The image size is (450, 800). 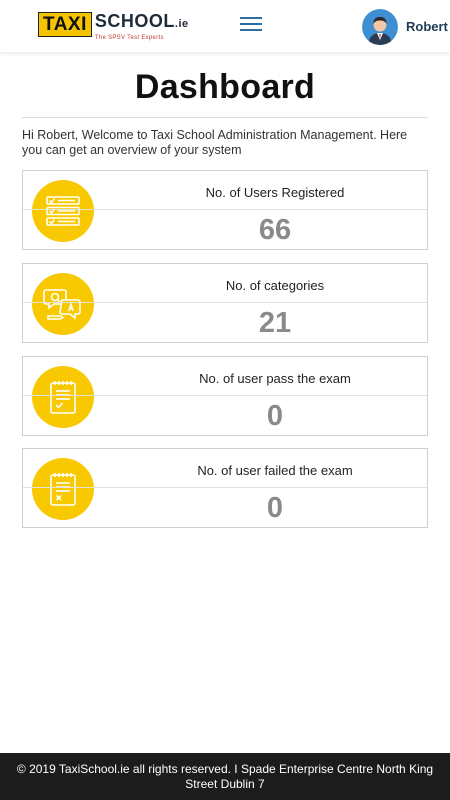 What do you see at coordinates (225, 396) in the screenshot?
I see `stat-card-users-passed: No. of user pass the exam 0` at bounding box center [225, 396].